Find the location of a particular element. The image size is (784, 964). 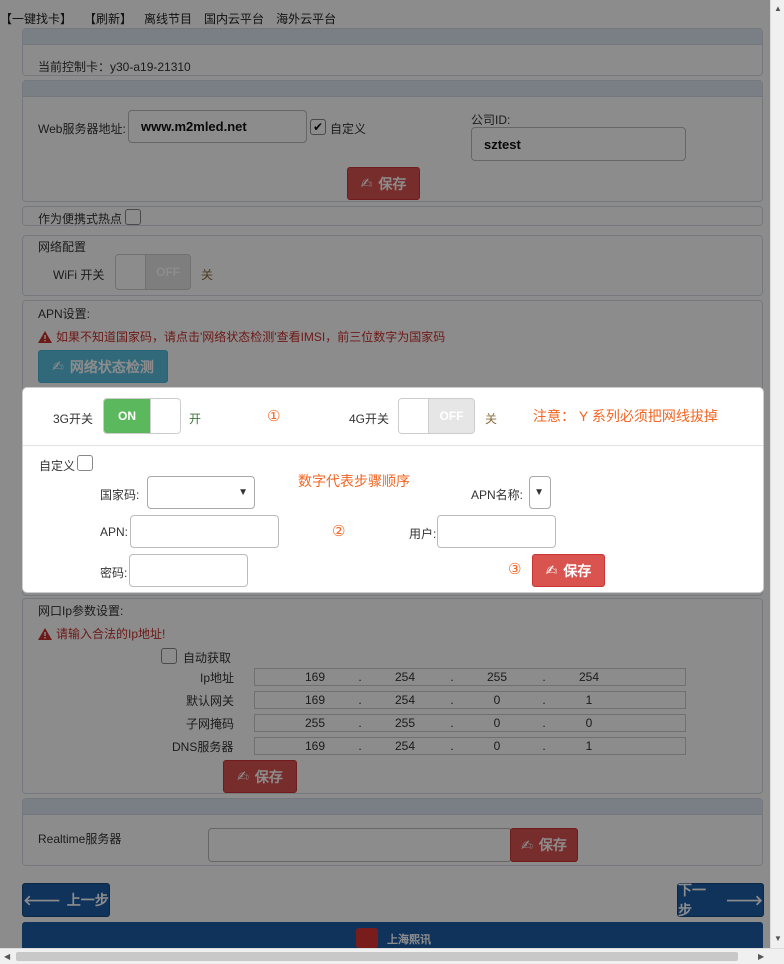

divider is located at coordinates (393, 445).